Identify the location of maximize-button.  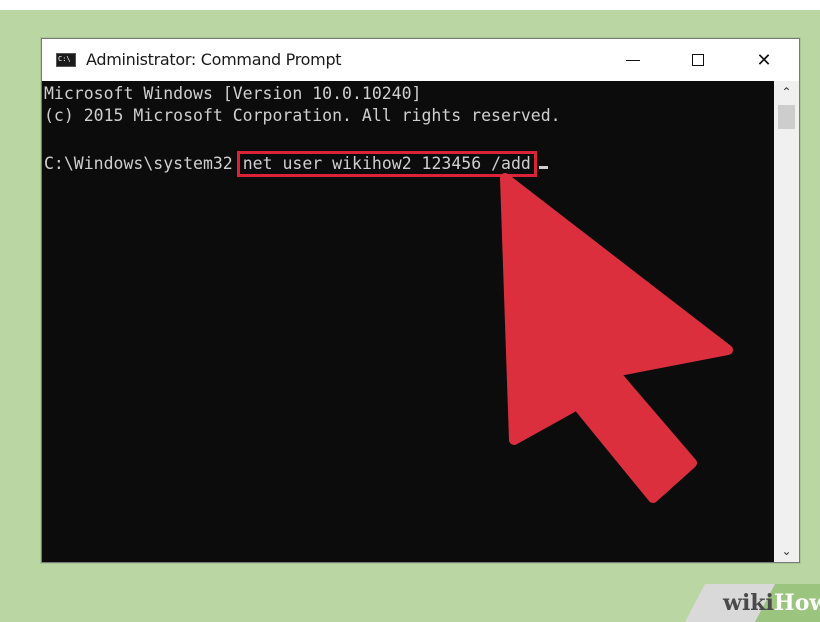
(698, 60).